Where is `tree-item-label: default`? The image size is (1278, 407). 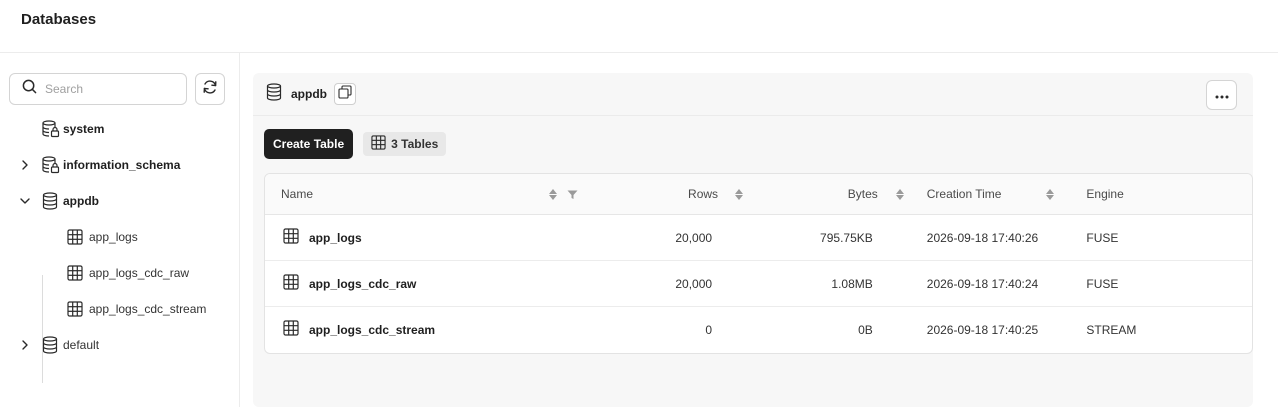
tree-item-label: default is located at coordinates (81, 345).